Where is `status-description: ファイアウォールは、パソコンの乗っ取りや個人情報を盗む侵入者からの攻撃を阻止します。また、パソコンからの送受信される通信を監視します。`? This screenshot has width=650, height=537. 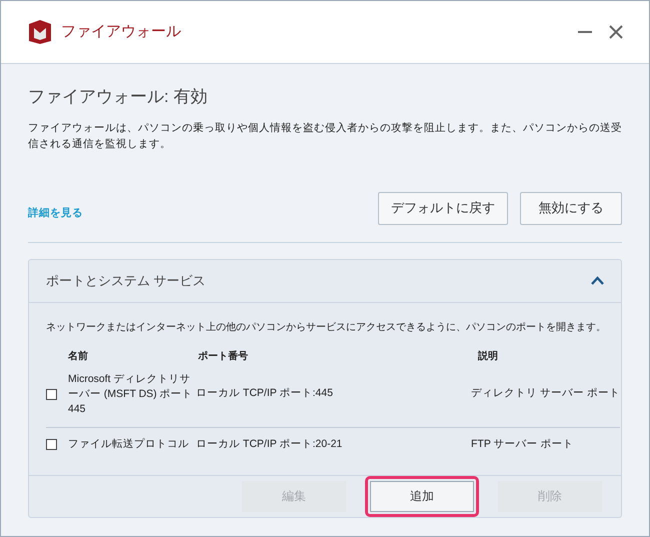
status-description: ファイアウォールは、パソコンの乗っ取りや個人情報を盗む侵入者からの攻撃を阻止します。また、パソコンからの送受信される通信を監視します。 is located at coordinates (325, 136).